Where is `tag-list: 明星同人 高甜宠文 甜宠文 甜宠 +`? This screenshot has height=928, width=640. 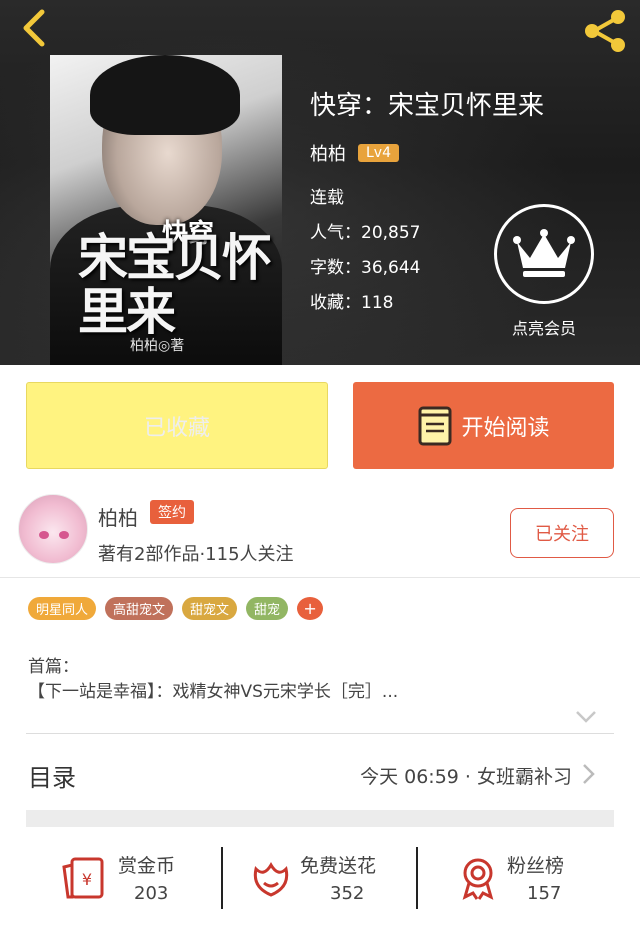
tag-list: 明星同人 高甜宠文 甜宠文 甜宠 + is located at coordinates (176, 608).